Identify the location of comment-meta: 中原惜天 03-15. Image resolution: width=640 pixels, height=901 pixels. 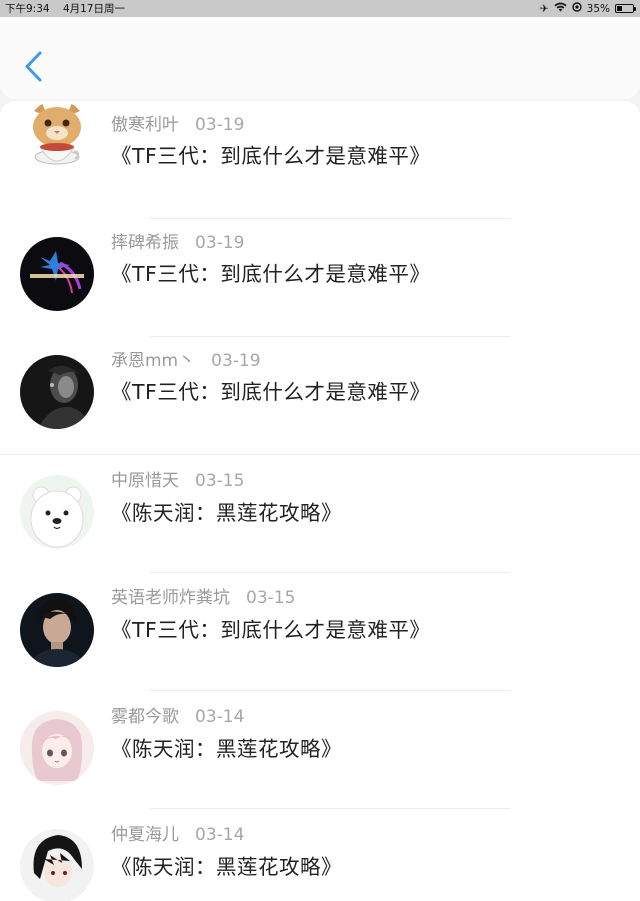
(177, 478).